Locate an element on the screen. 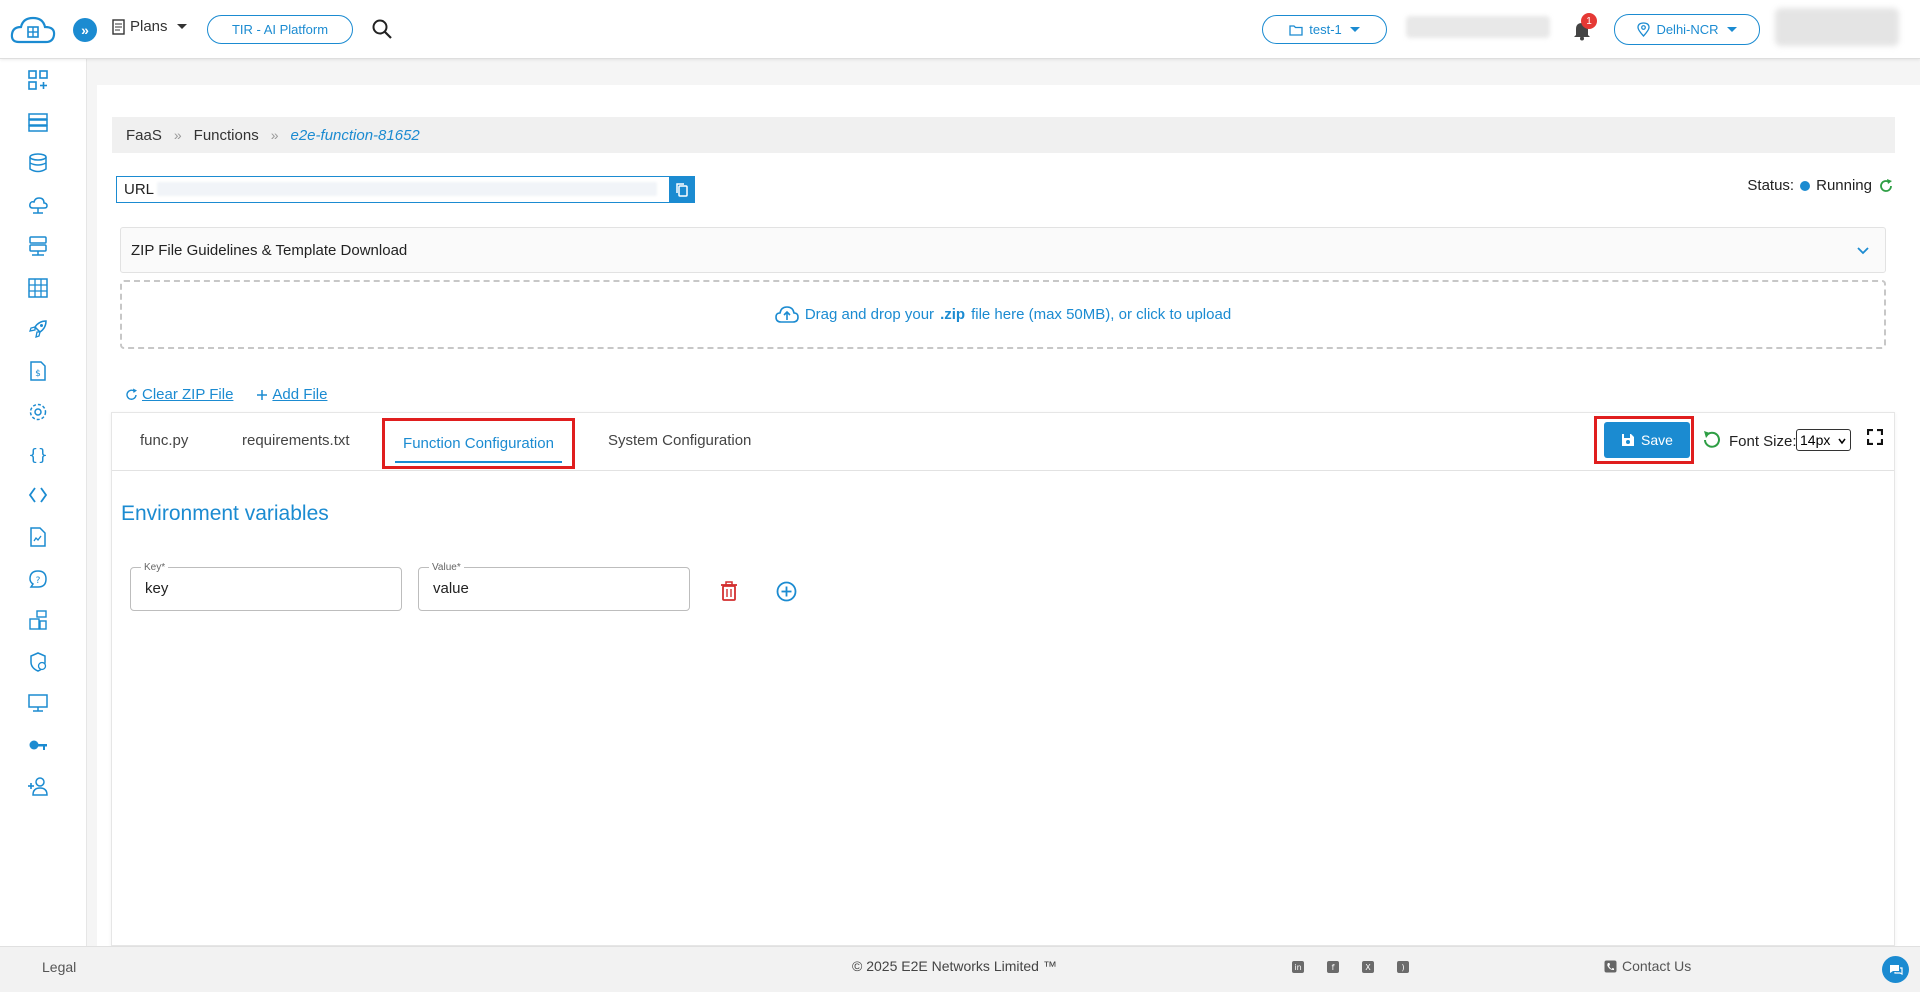  servers-icon is located at coordinates (38, 122).